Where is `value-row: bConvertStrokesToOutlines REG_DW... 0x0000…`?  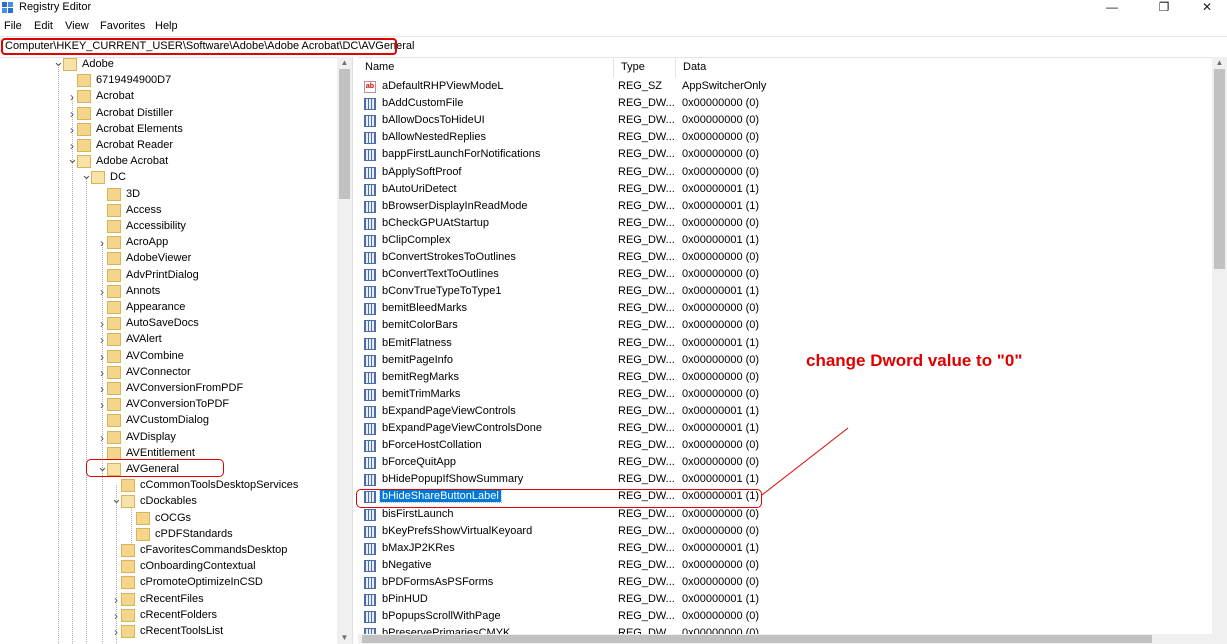 value-row: bConvertStrokesToOutlines REG_DW... 0x0000… is located at coordinates (785, 258).